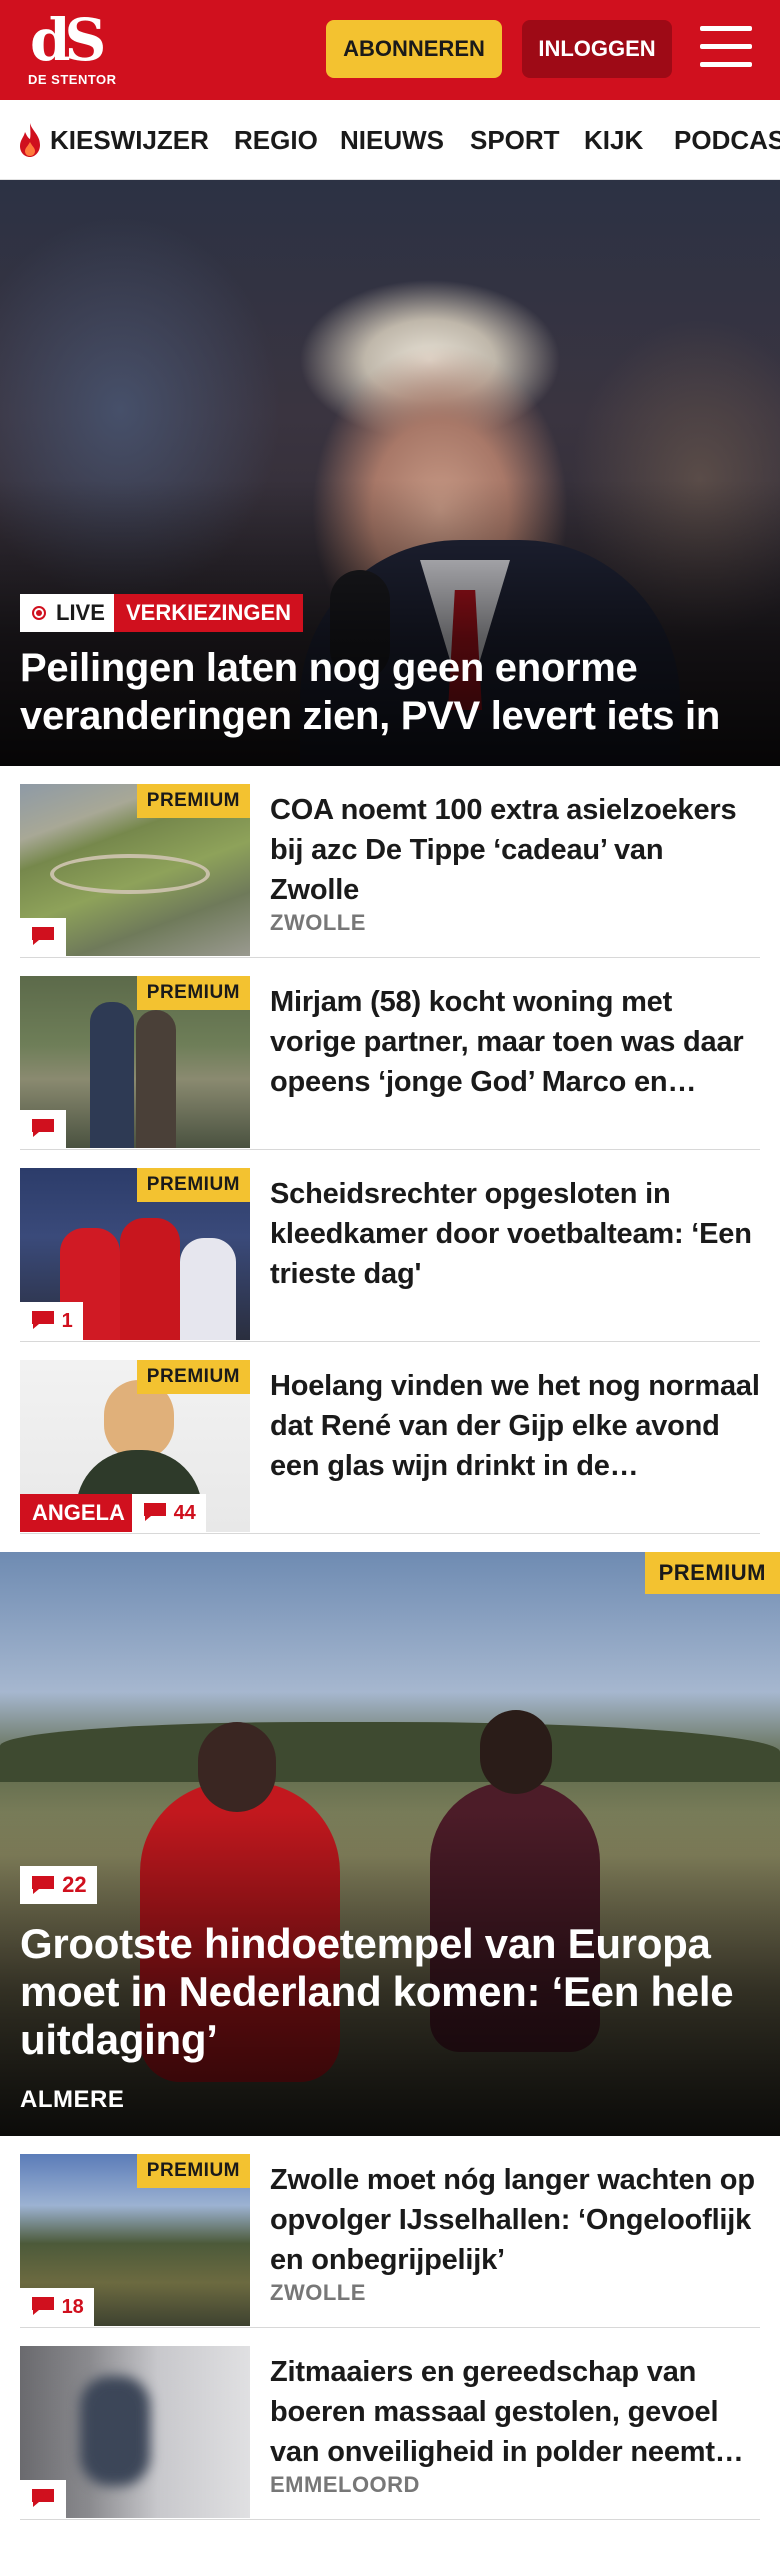 Image resolution: width=780 pixels, height=2560 pixels. What do you see at coordinates (209, 613) in the screenshot?
I see `topic-badge: VERKIEZINGEN` at bounding box center [209, 613].